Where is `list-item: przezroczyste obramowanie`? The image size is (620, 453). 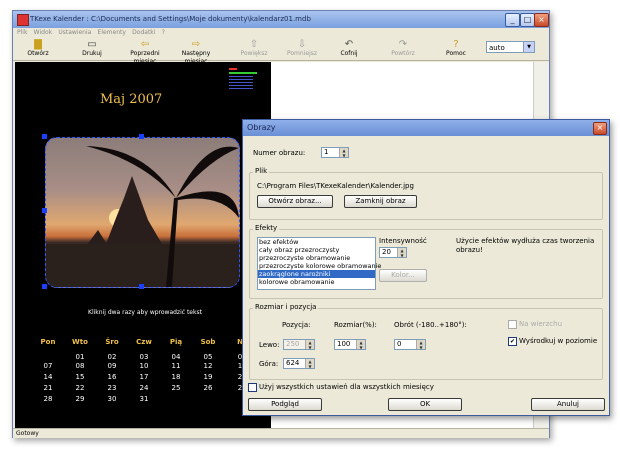
list-item: przezroczyste obramowanie is located at coordinates (316, 258).